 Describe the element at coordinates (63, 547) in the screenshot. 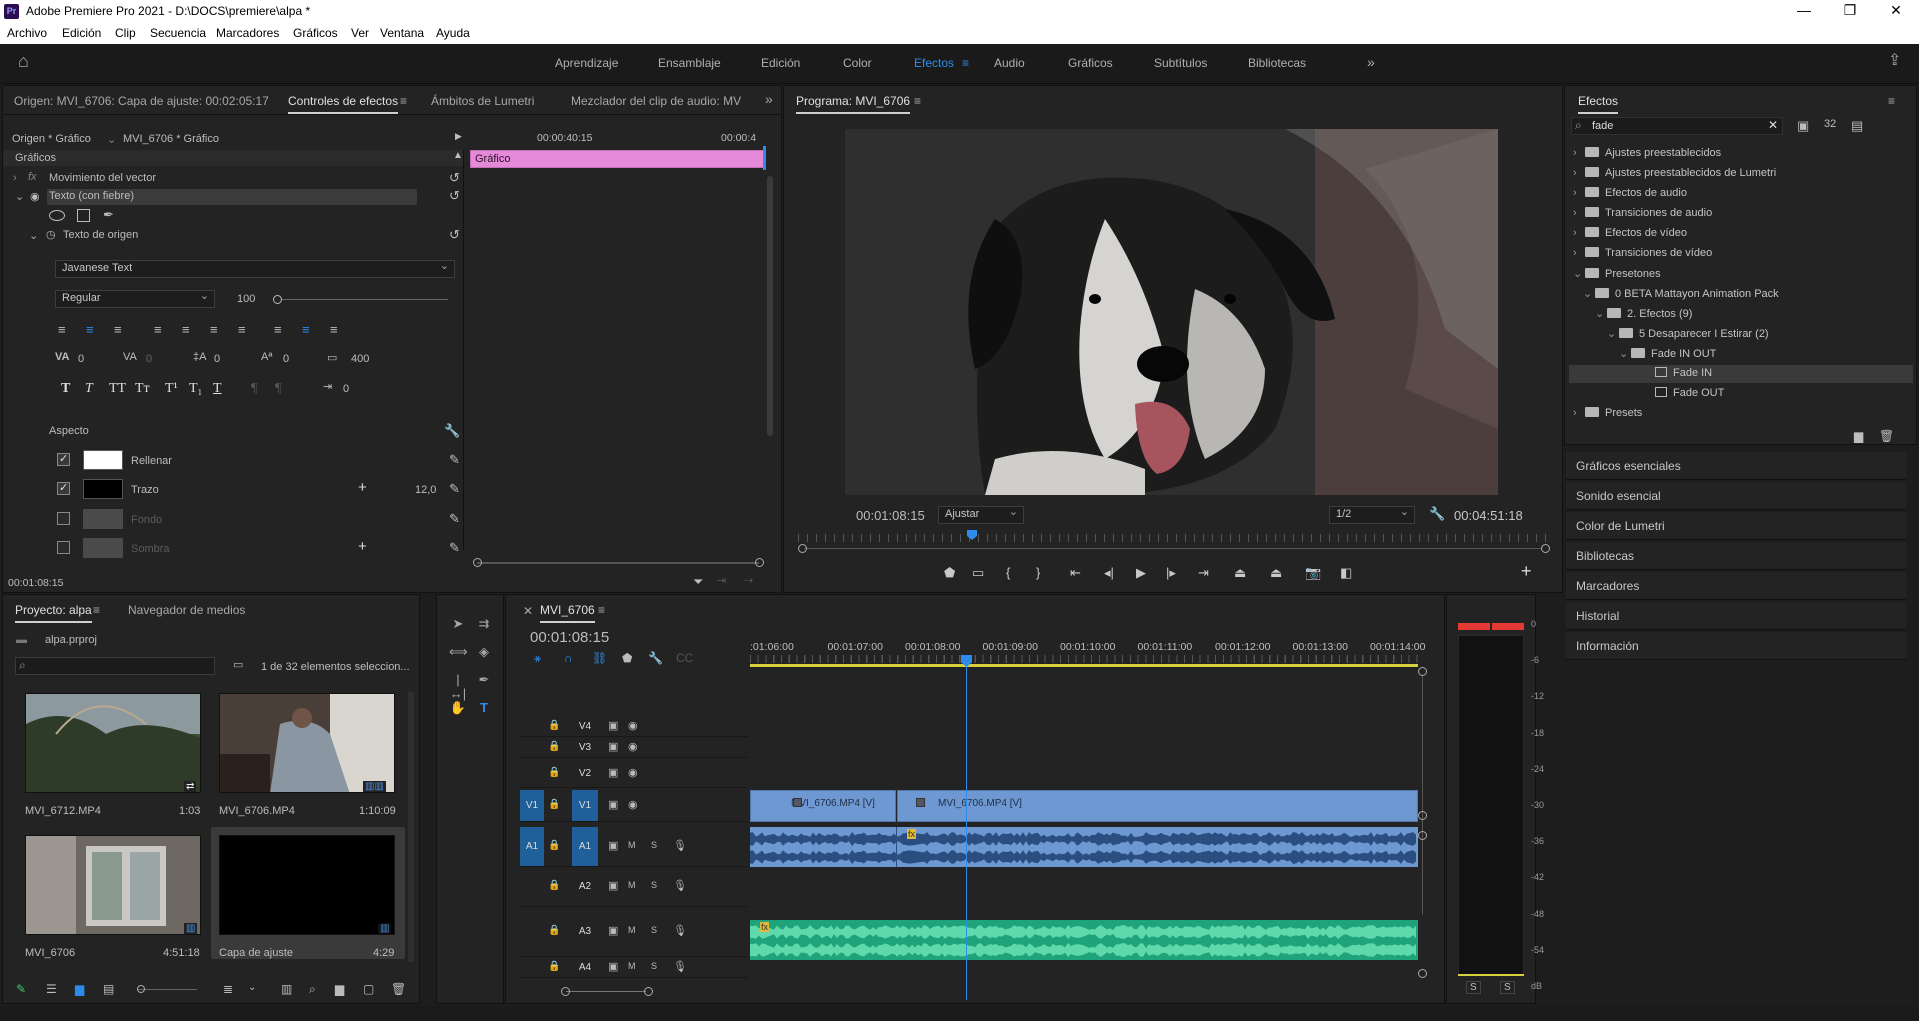

I see `shadow-checkbox` at that location.